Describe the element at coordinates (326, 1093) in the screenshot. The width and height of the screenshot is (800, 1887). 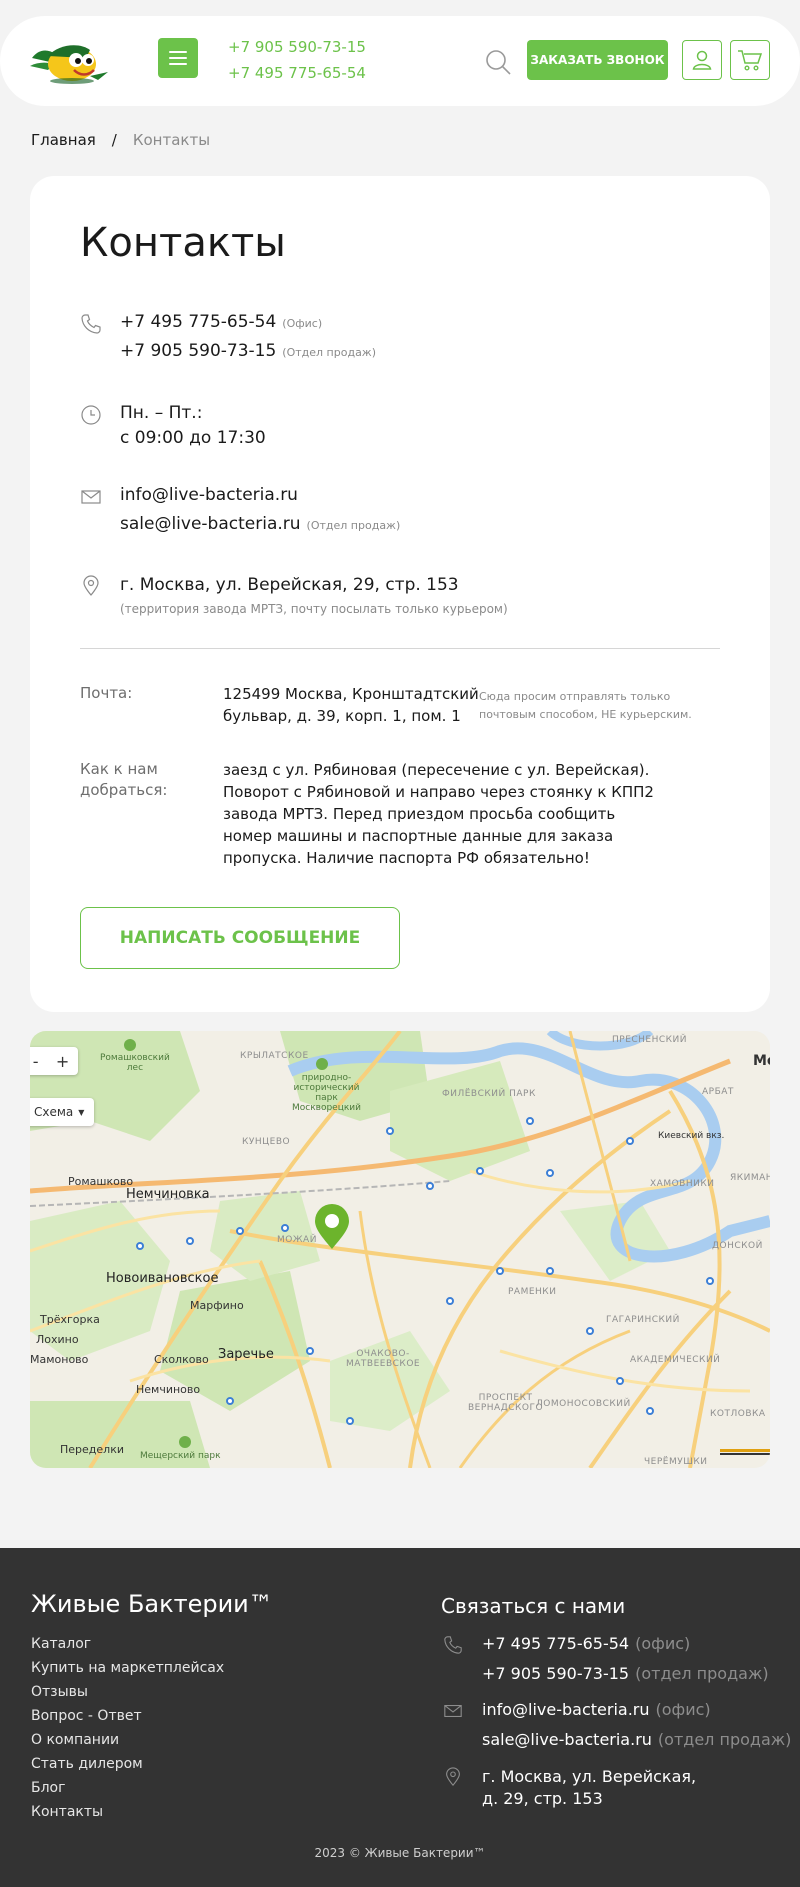
I see `park-label: природно- исторический парк Москвoрецкий` at that location.